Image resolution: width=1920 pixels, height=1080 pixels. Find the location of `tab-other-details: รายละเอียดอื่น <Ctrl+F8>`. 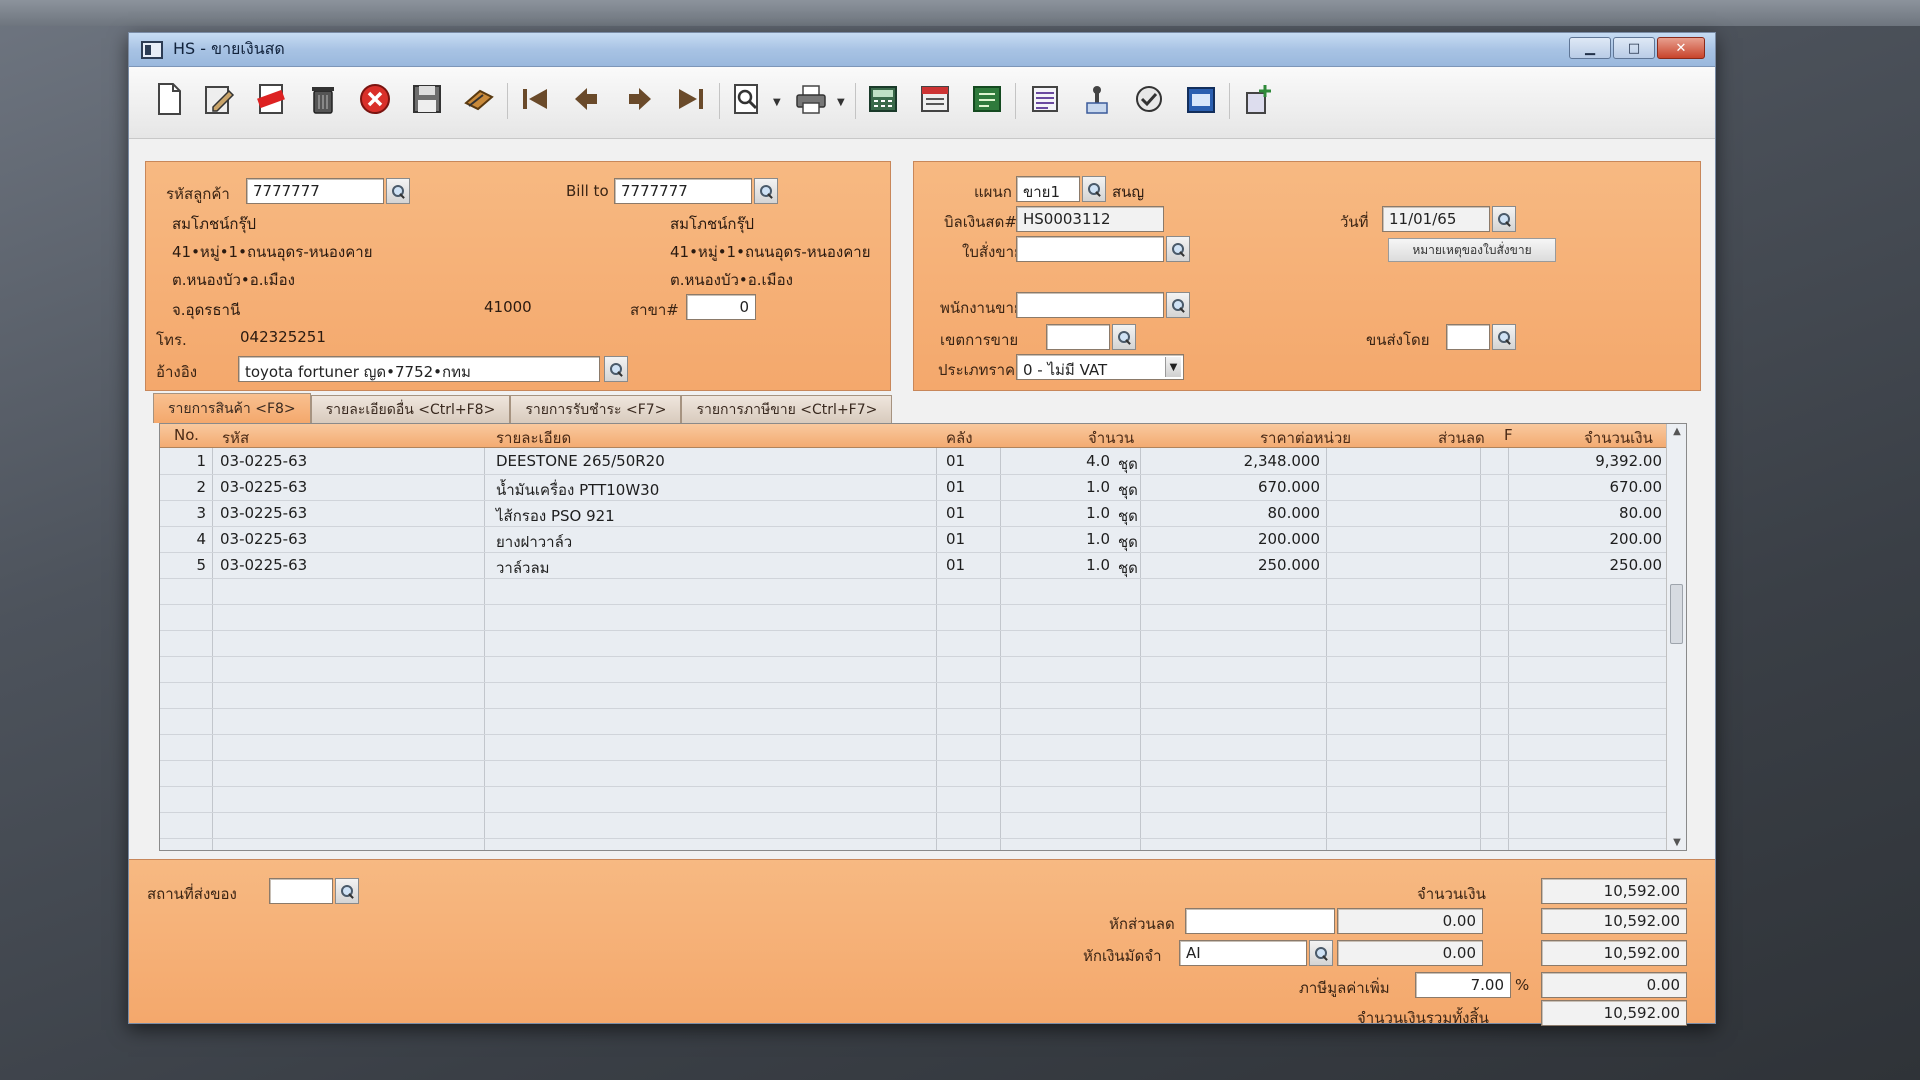

tab-other-details: รายละเอียดอื่น <Ctrl+F8> is located at coordinates (410, 409).